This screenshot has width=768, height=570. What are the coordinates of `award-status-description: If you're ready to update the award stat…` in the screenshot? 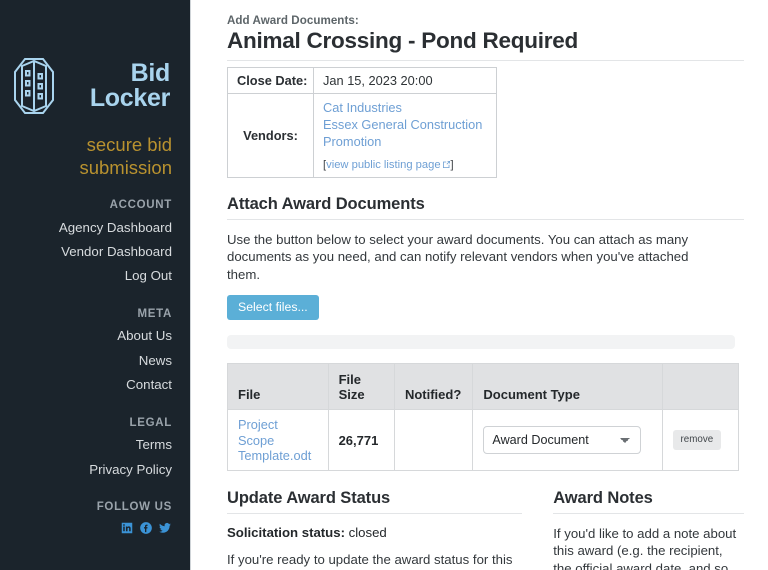 It's located at (370, 560).